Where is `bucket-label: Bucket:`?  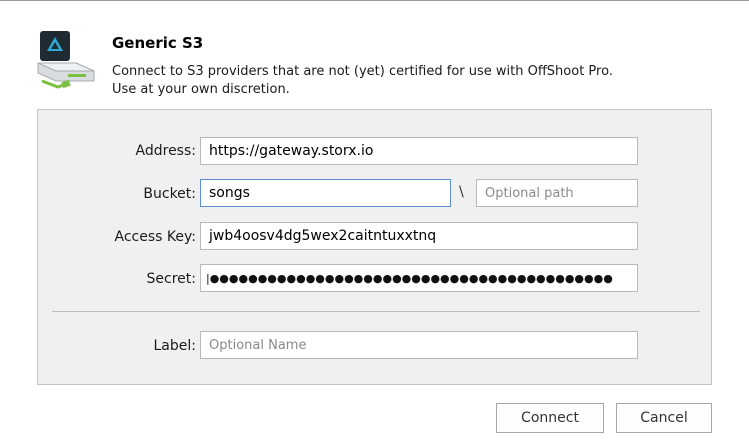
bucket-label: Bucket: is located at coordinates (169, 194).